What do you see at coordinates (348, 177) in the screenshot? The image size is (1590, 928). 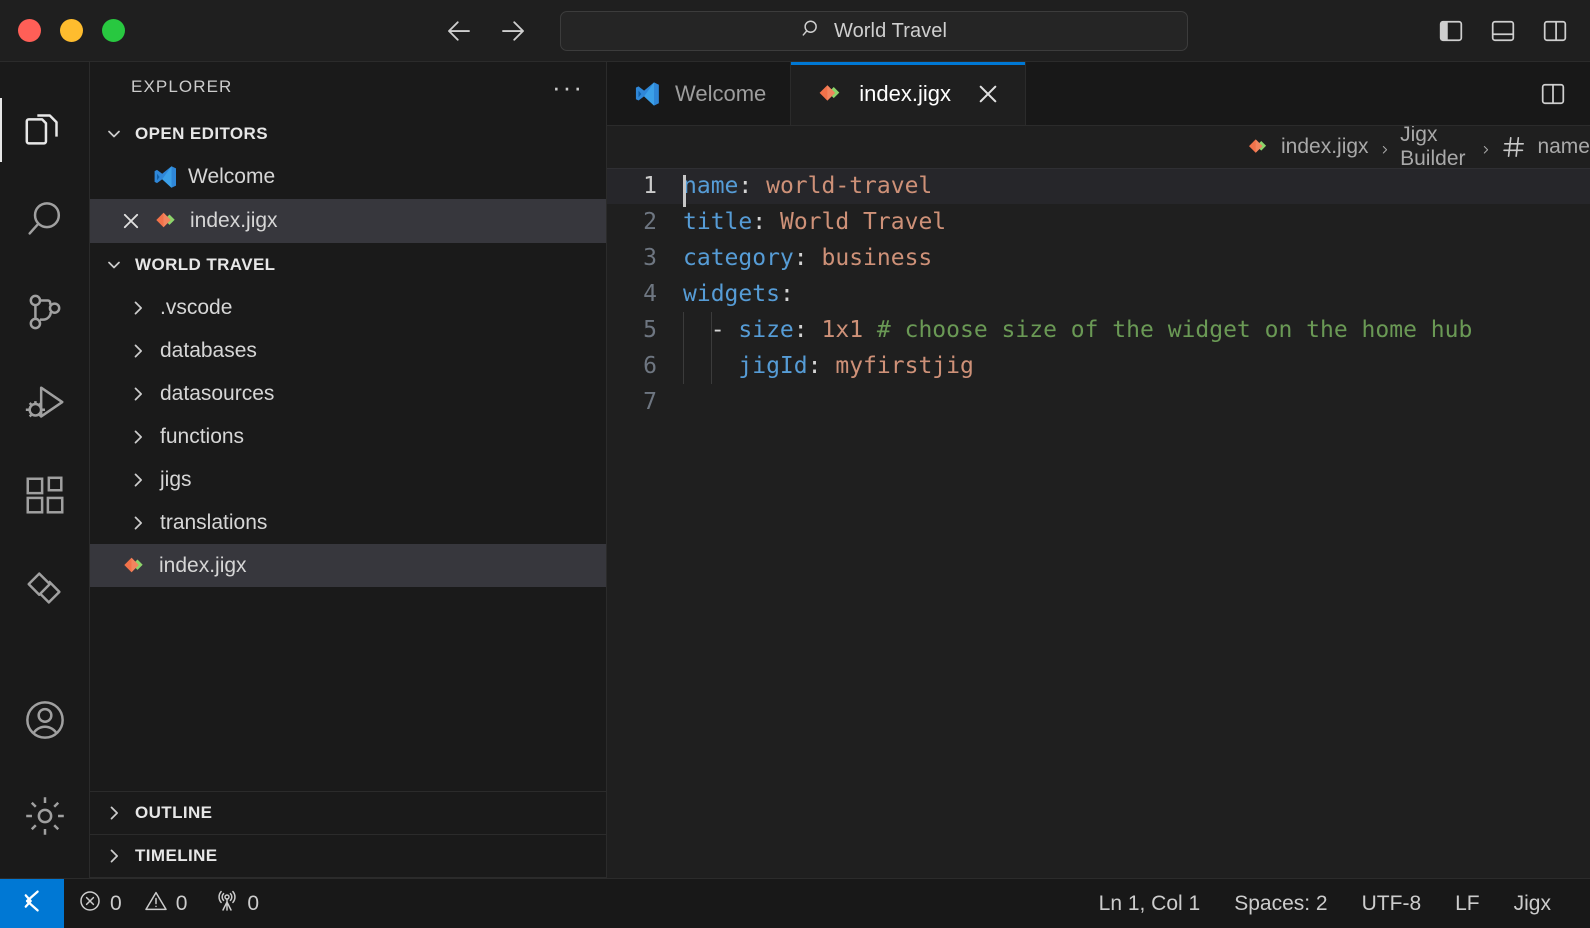 I see `open-editor-item-welcome: Welcome` at bounding box center [348, 177].